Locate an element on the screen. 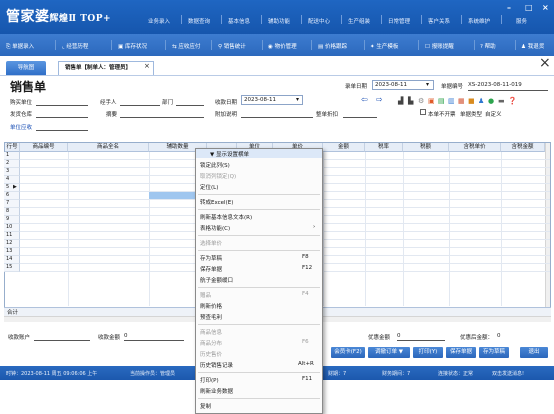 The width and height of the screenshot is (554, 414). tab-sales-order: 销售单【制单人：管理员】 is located at coordinates (106, 68).